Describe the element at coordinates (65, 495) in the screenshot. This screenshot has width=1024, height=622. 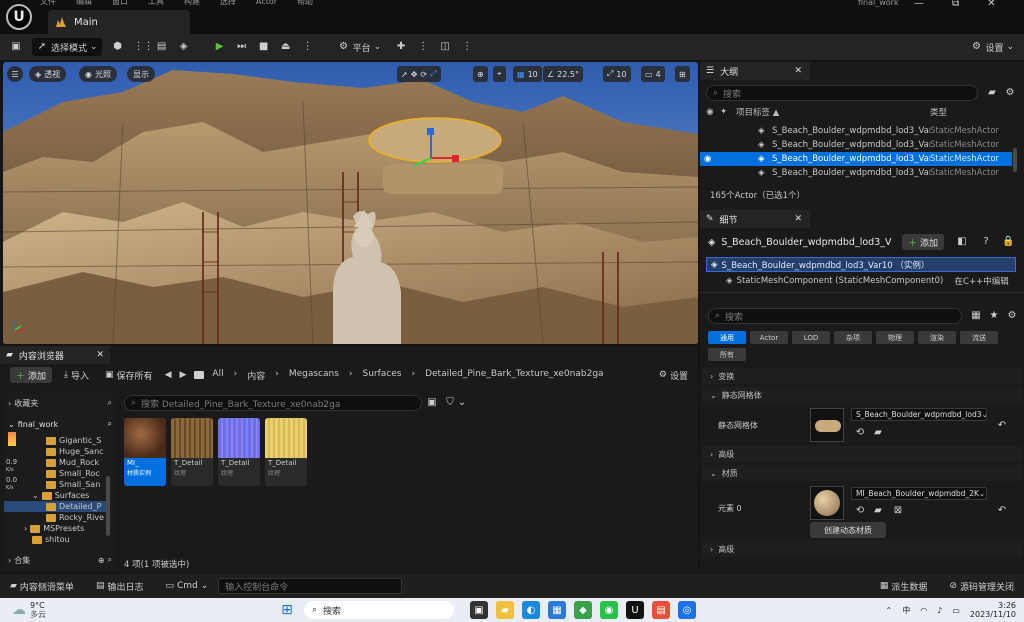
I see `tree-item: ⌄ Surfaces` at that location.